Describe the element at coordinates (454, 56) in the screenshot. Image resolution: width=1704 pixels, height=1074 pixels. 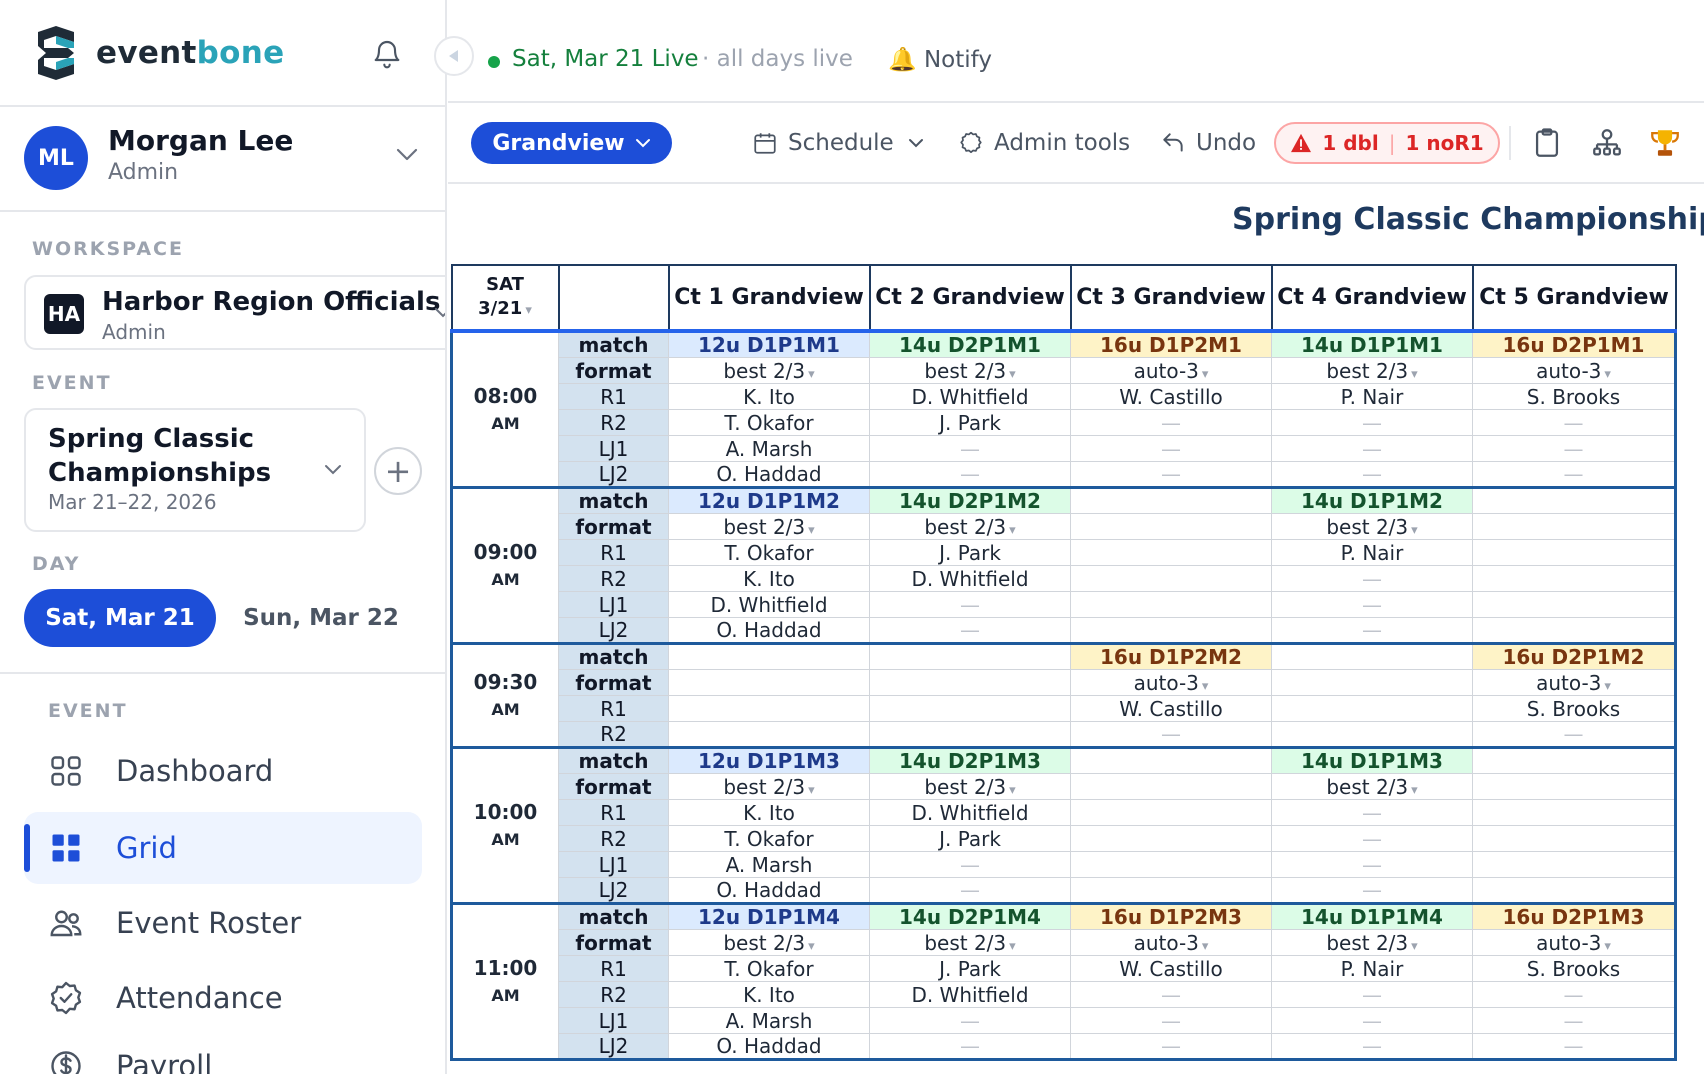
I see `collapse-sidebar-button` at that location.